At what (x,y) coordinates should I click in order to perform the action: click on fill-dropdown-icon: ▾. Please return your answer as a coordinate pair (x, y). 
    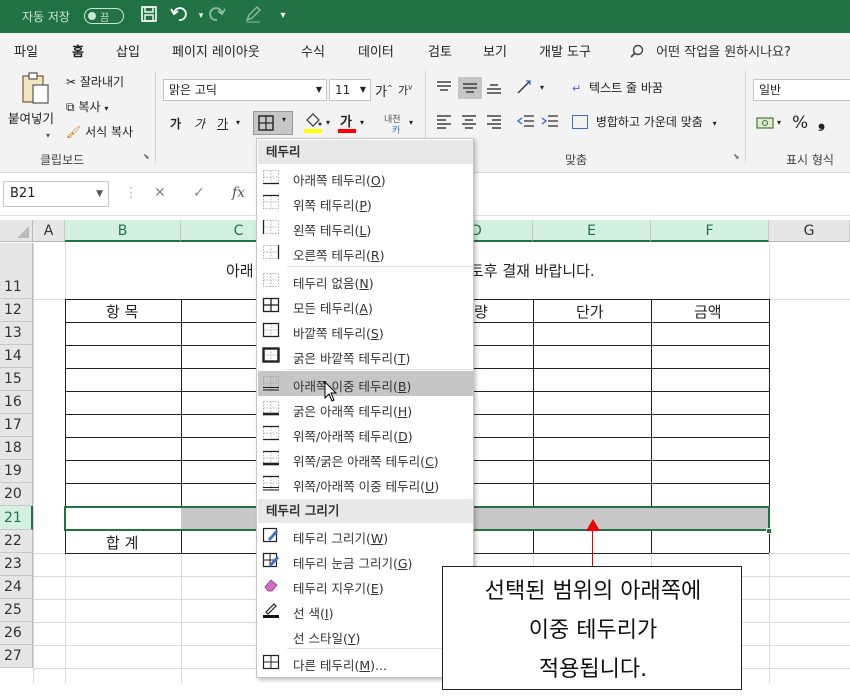
    Looking at the image, I should click on (328, 122).